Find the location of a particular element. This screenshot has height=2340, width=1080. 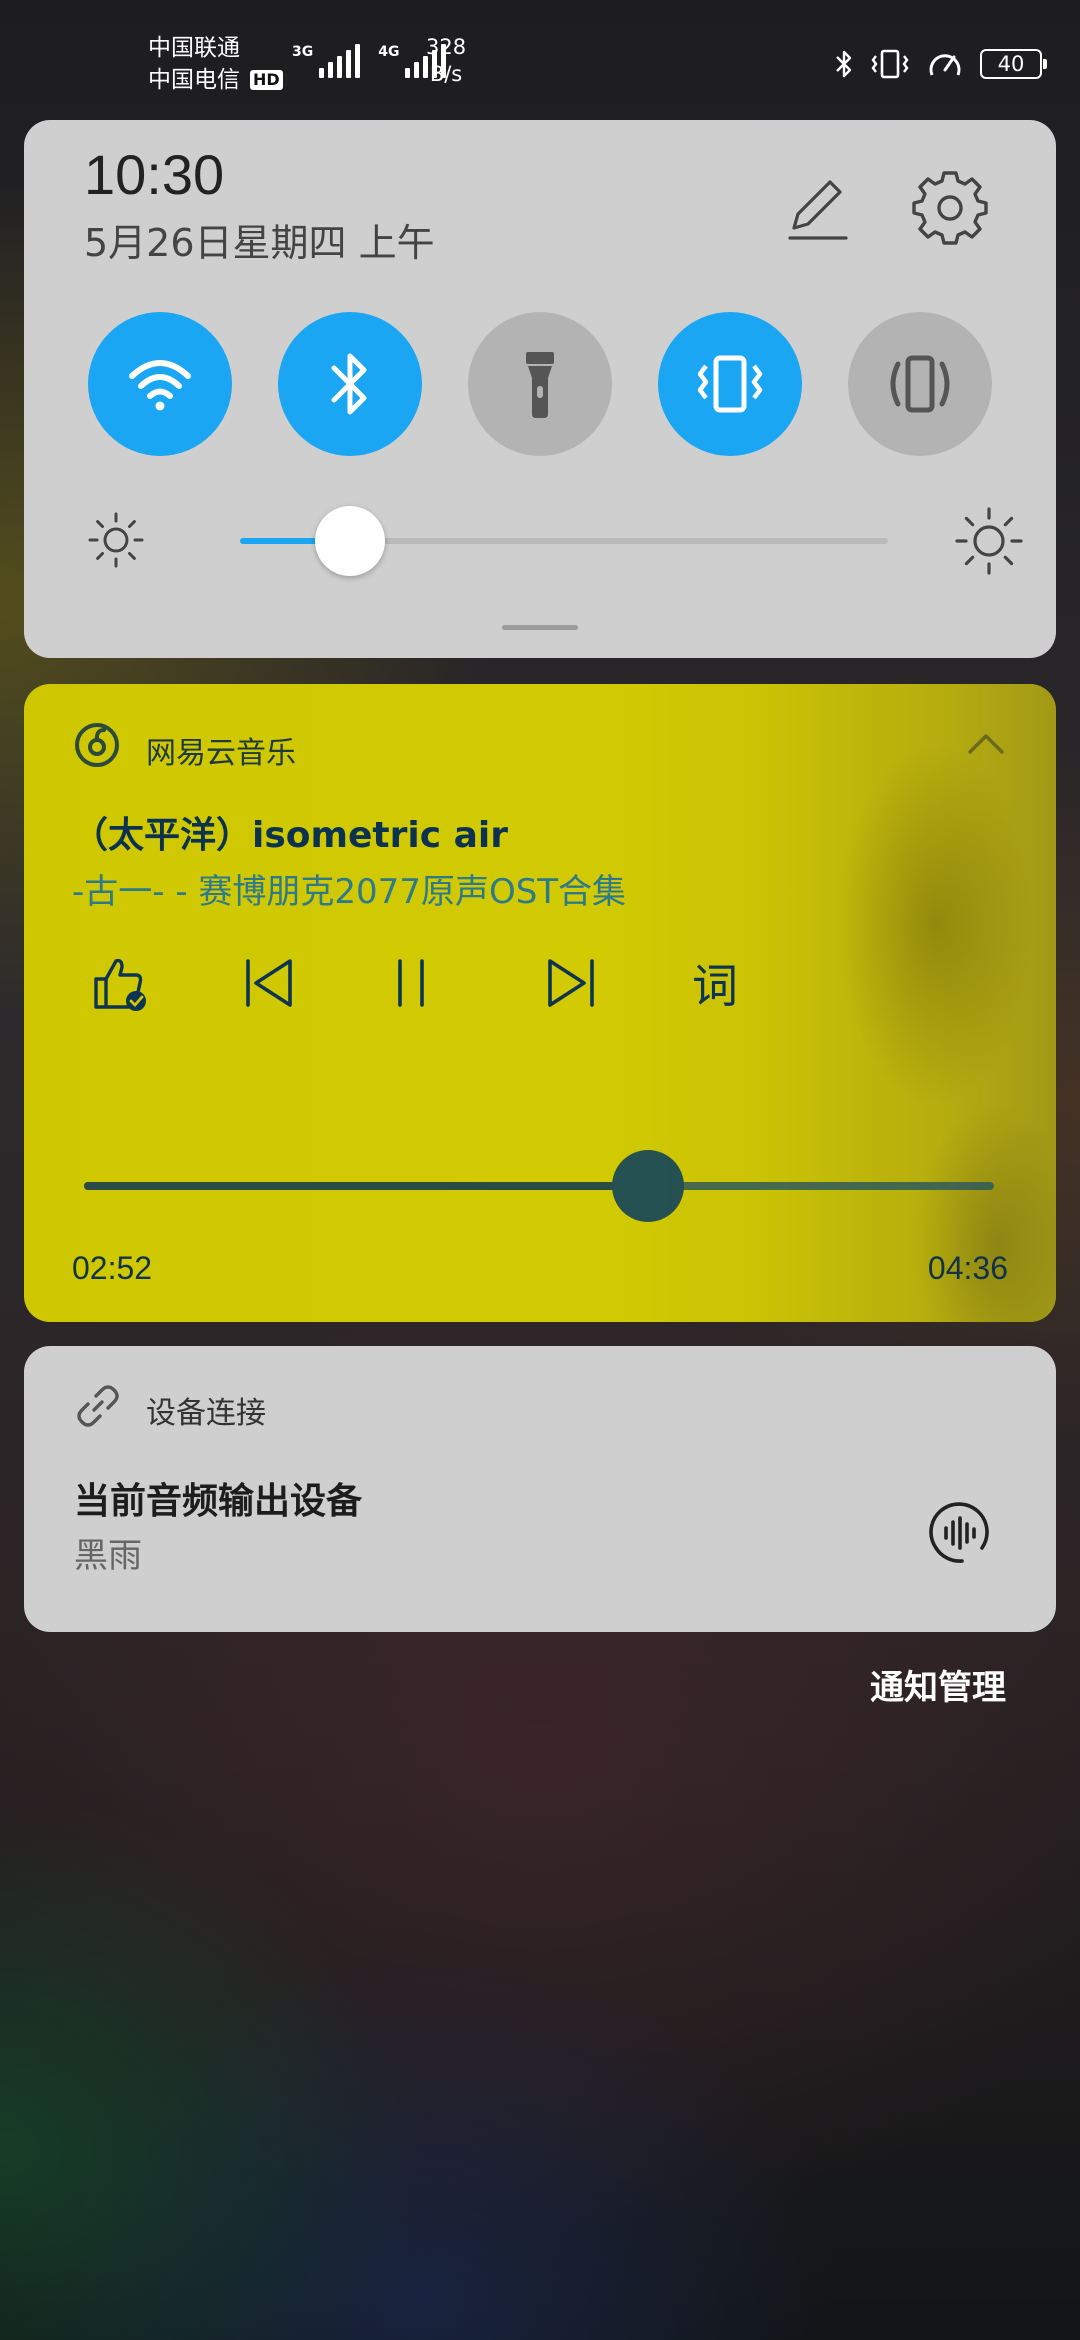

next-button is located at coordinates (617, 983).